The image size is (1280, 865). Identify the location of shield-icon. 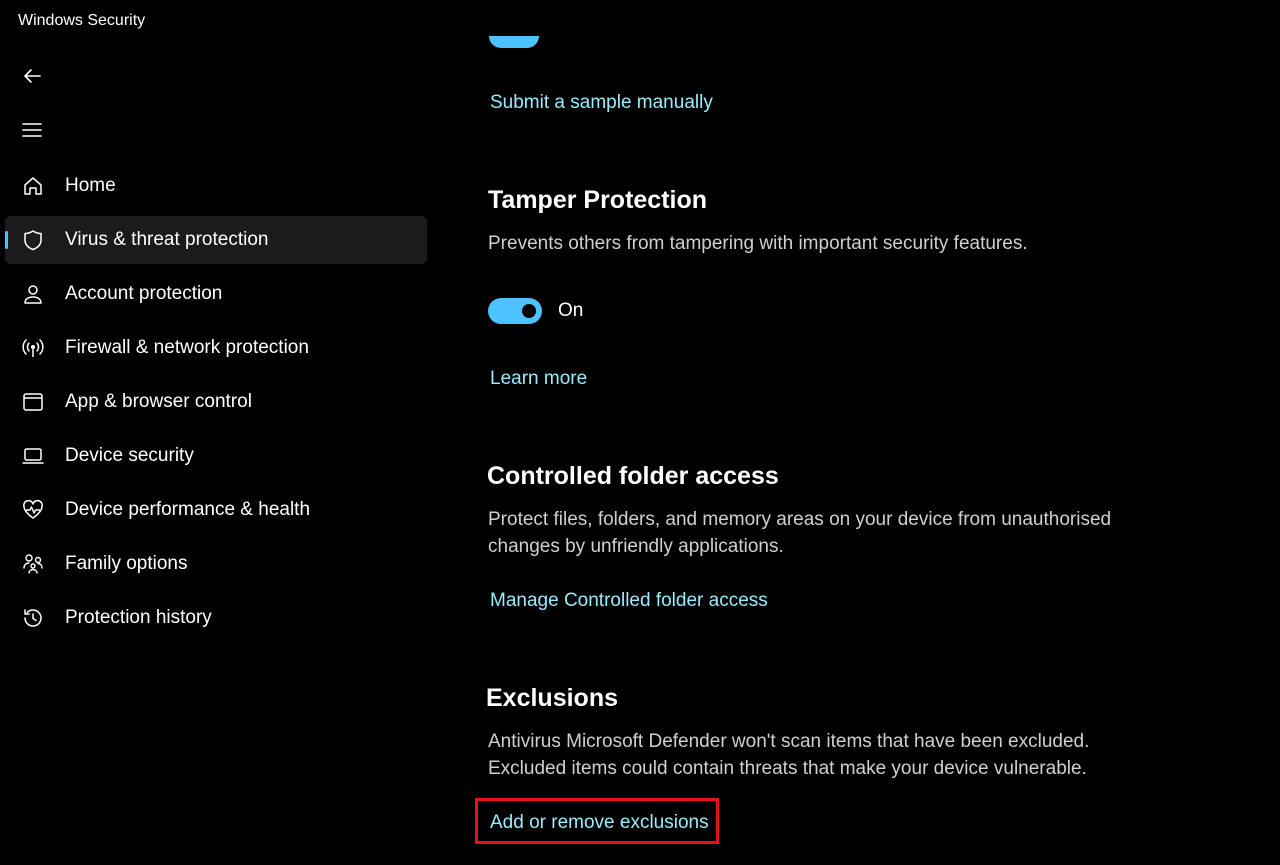
(33, 240).